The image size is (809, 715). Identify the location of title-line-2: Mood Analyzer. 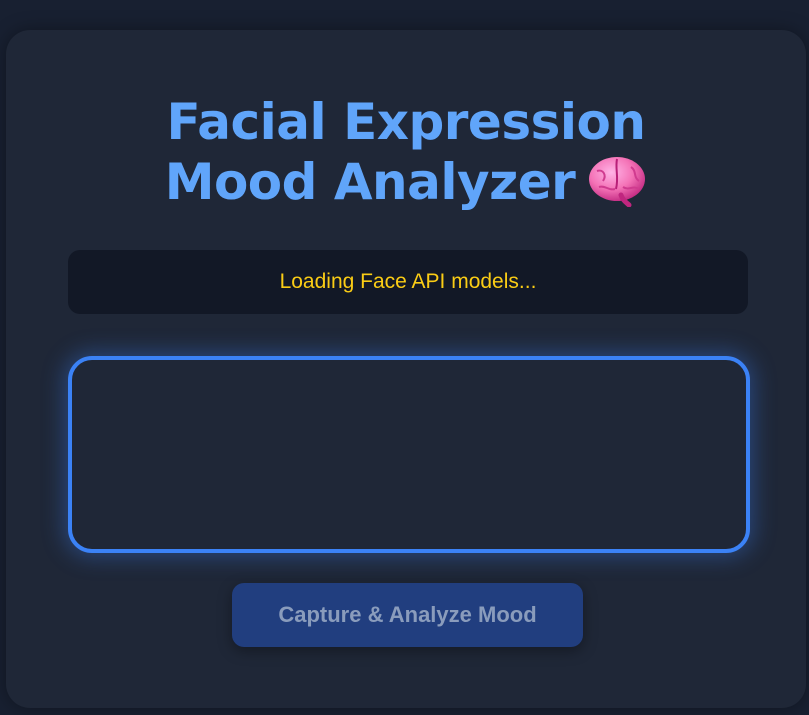
(406, 182).